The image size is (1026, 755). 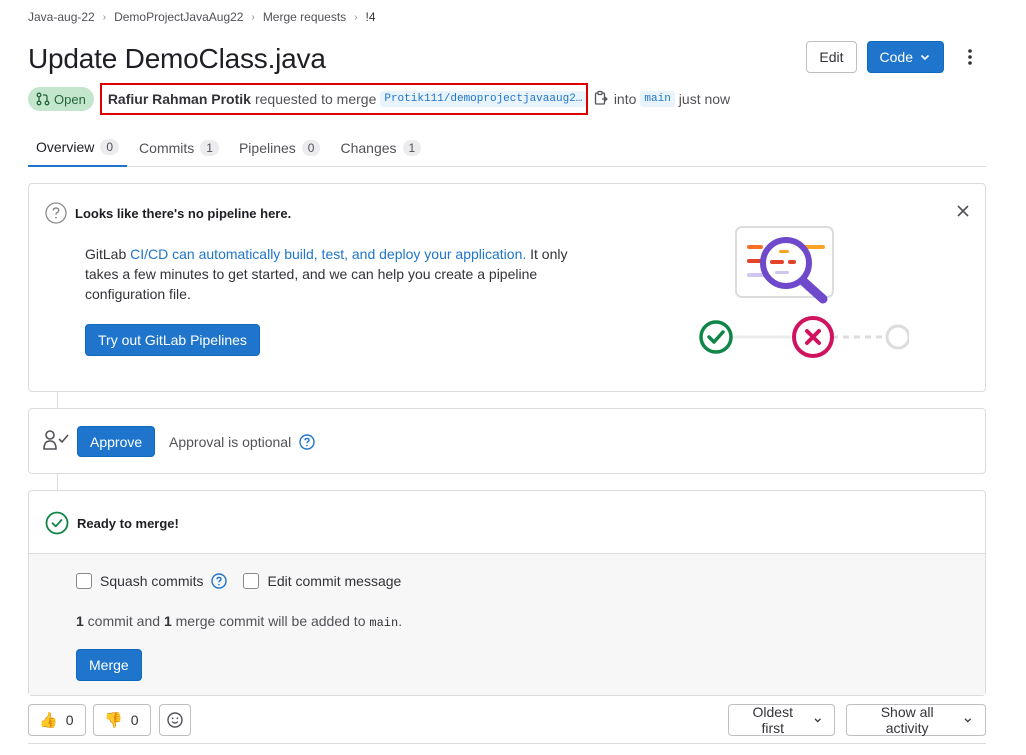 I want to click on tab-pipelines: Pipelines 0, so click(x=280, y=147).